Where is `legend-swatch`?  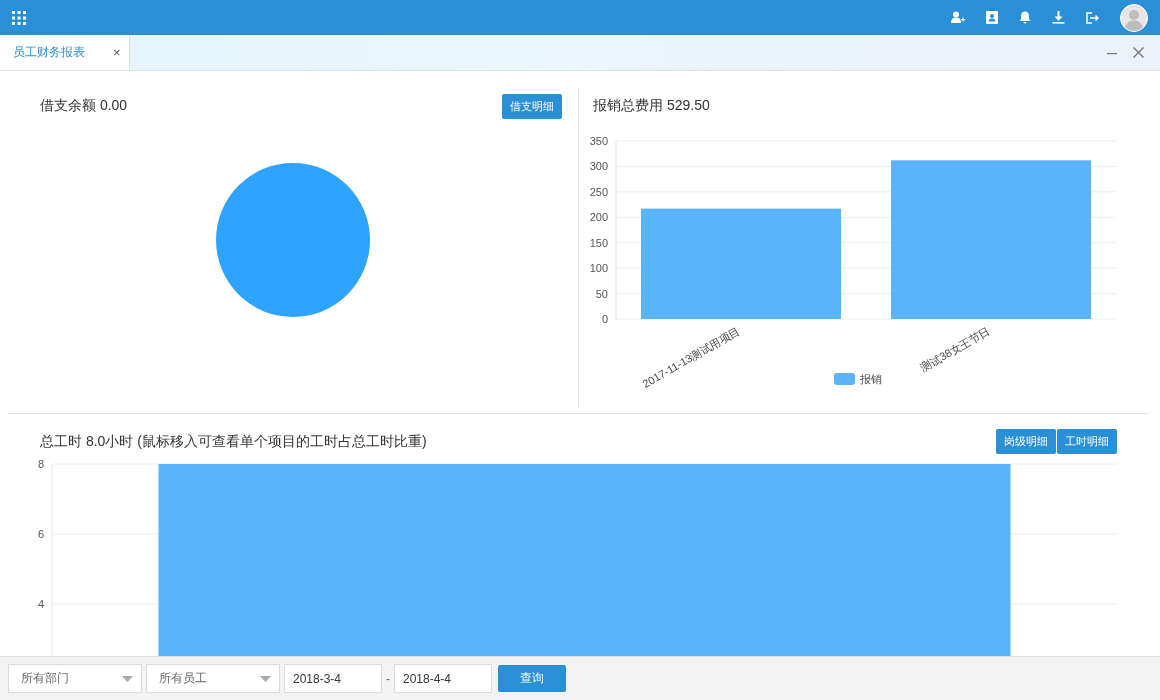
legend-swatch is located at coordinates (844, 379).